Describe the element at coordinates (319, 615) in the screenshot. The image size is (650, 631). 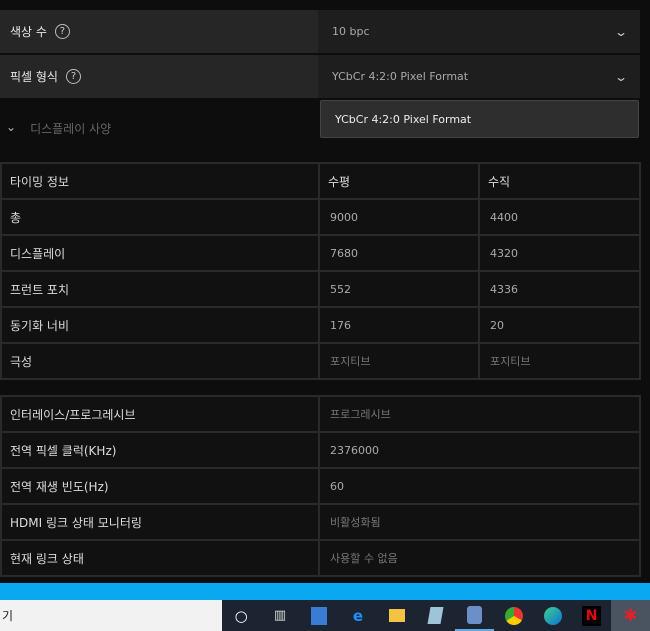
I see `app-icon` at that location.